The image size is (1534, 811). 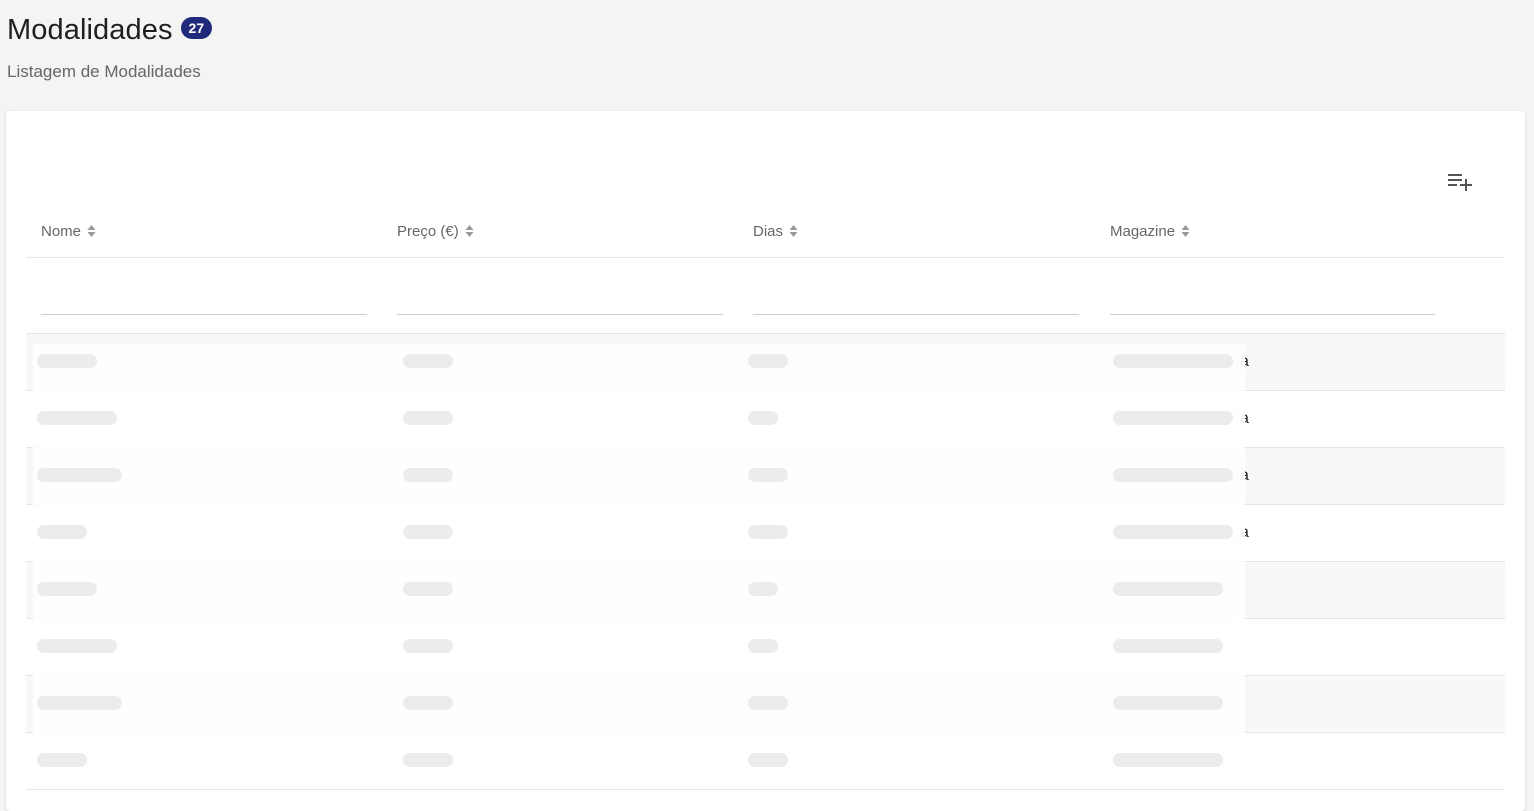 I want to click on filter-cell-nome, so click(x=204, y=295).